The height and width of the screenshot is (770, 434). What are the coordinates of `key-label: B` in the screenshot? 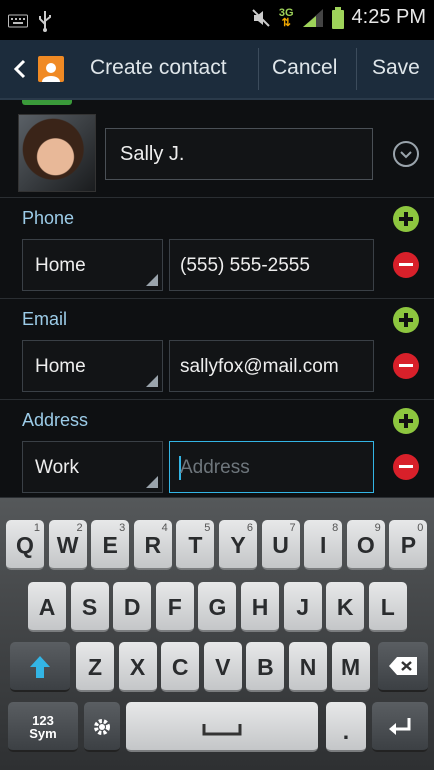 It's located at (265, 667).